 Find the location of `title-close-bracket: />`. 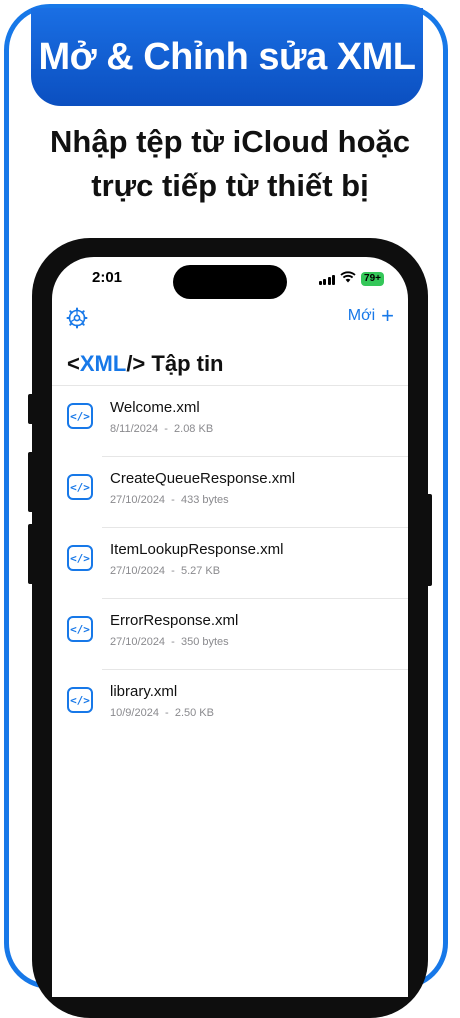

title-close-bracket: /> is located at coordinates (136, 363).